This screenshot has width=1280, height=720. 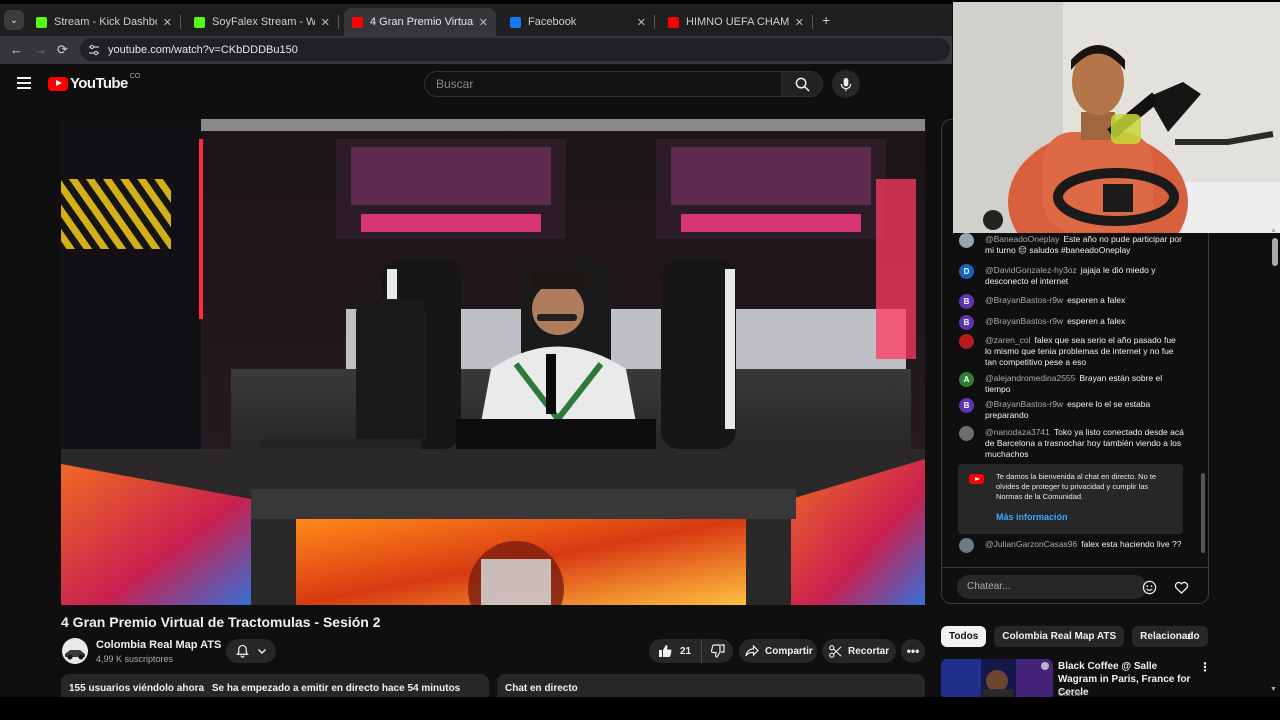 I want to click on thumbs-up-icon, so click(x=665, y=651).